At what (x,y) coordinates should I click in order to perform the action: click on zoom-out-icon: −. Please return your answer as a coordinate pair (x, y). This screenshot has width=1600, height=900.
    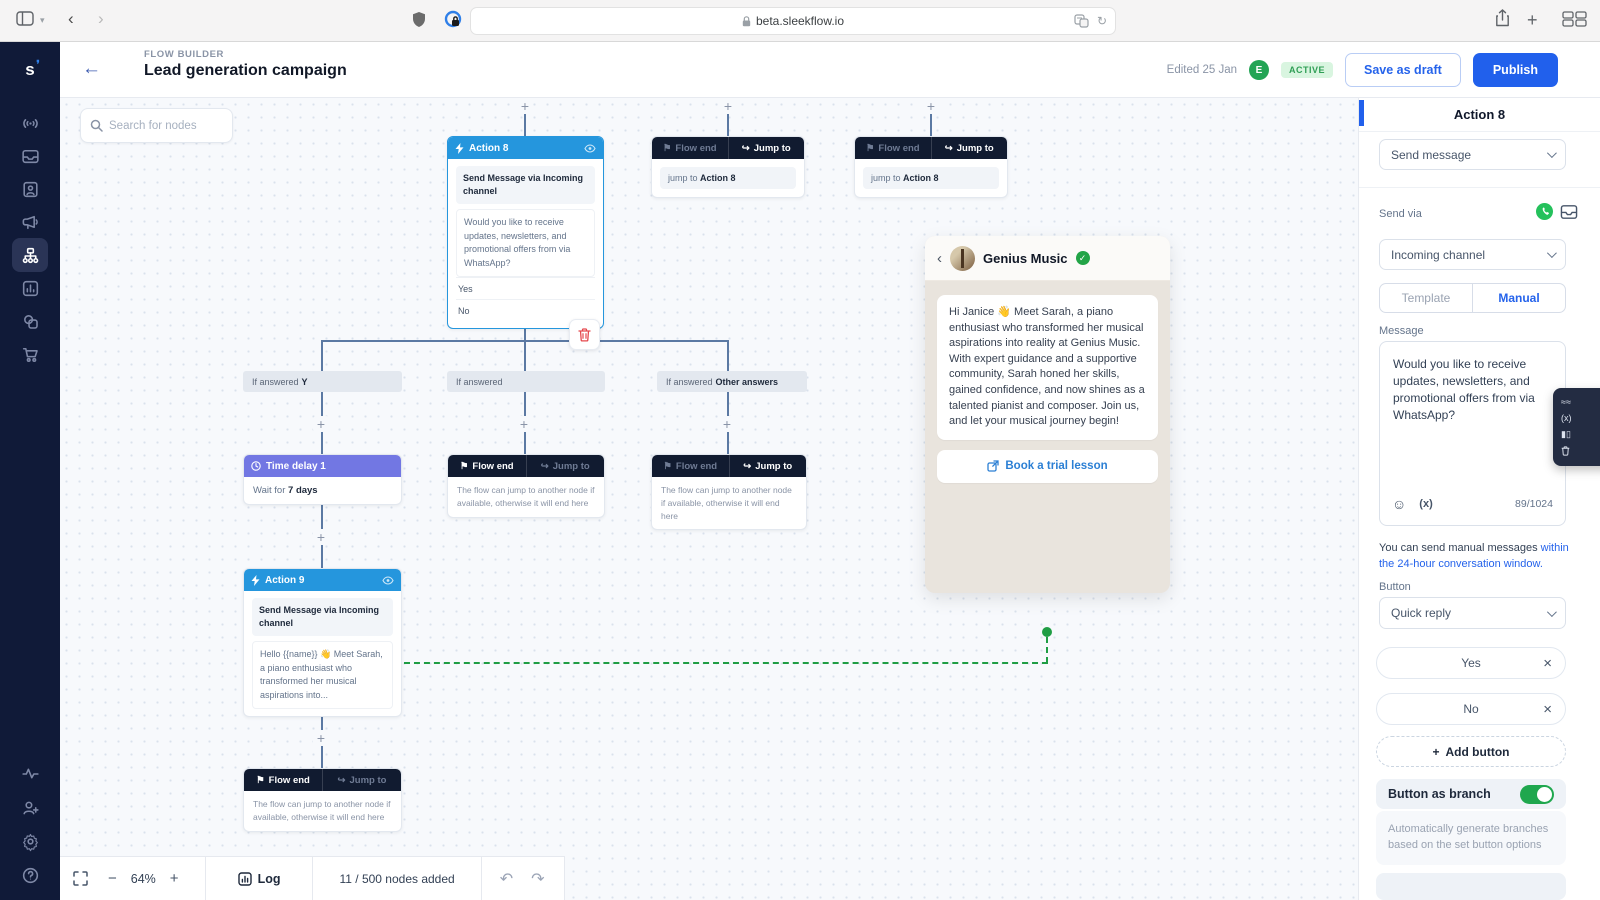
    Looking at the image, I should click on (112, 878).